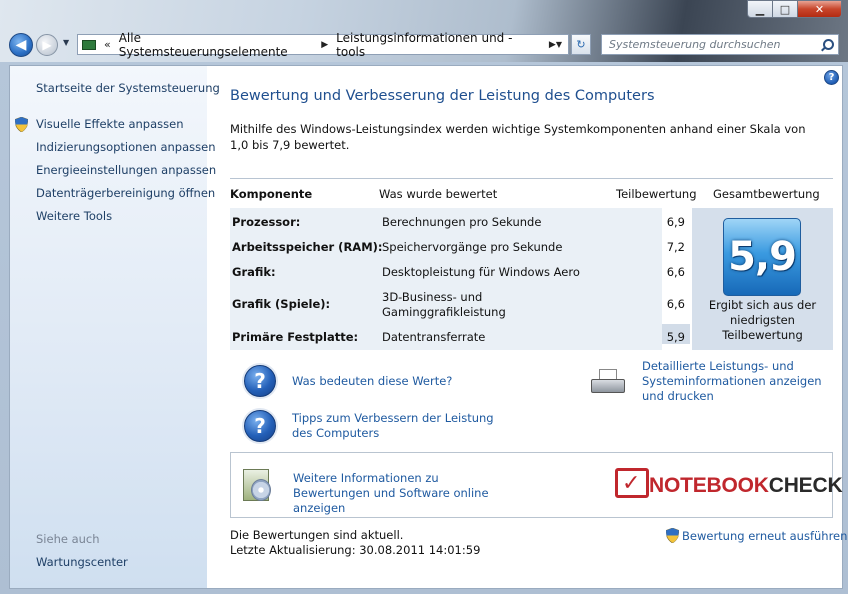 This screenshot has height=594, width=848. I want to click on window-controls: ▁ □ ✕, so click(794, 9).